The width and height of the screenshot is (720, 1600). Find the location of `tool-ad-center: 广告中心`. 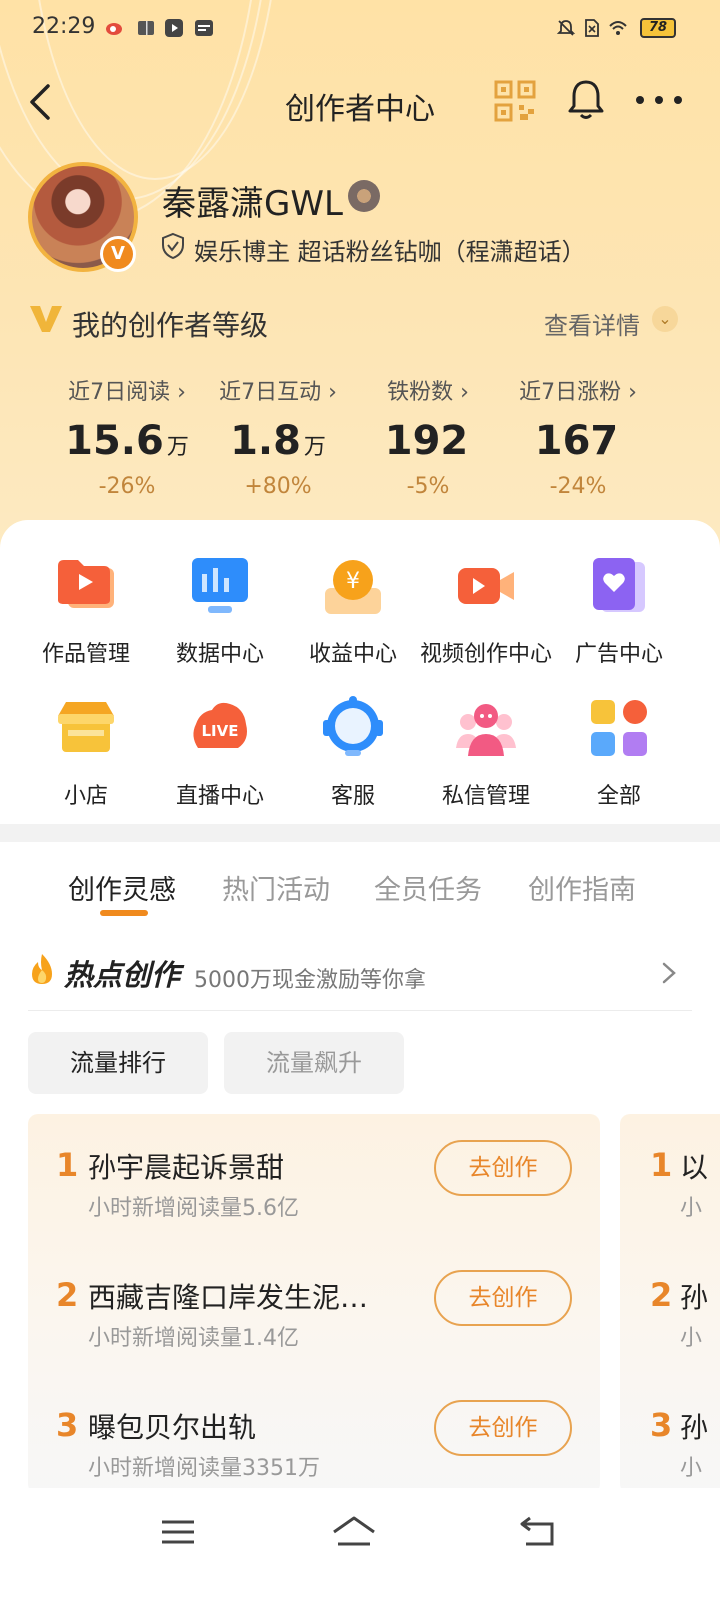

tool-ad-center: 广告中心 is located at coordinates (619, 611).